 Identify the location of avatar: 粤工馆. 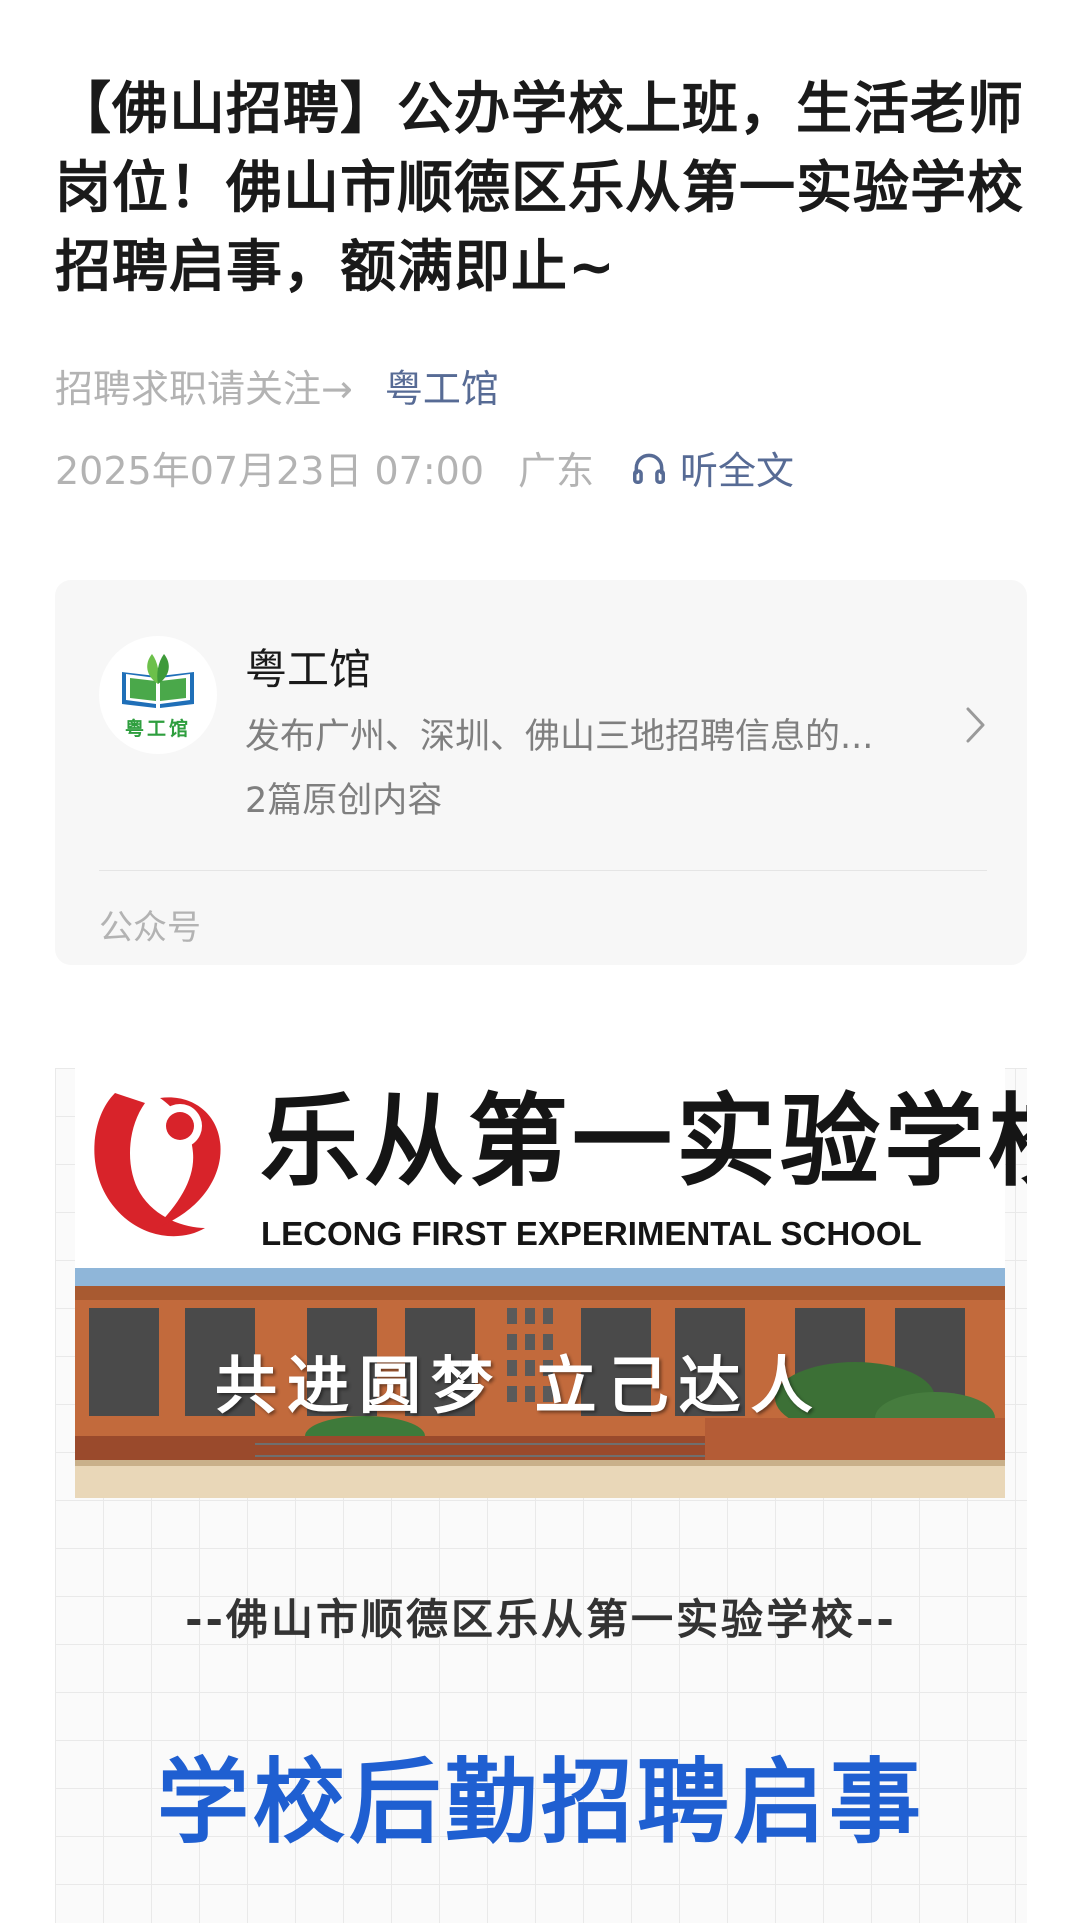
(158, 695).